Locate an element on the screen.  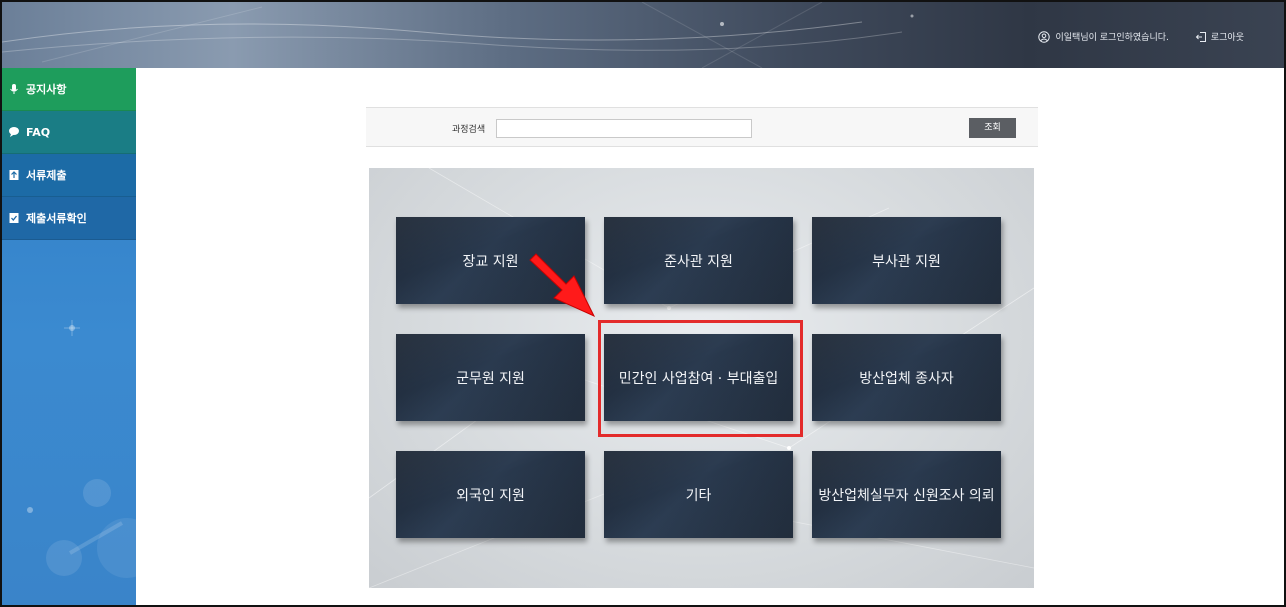
sidebar: 공지사항 FAQ 서류제출 제출서류확인 is located at coordinates (69, 336).